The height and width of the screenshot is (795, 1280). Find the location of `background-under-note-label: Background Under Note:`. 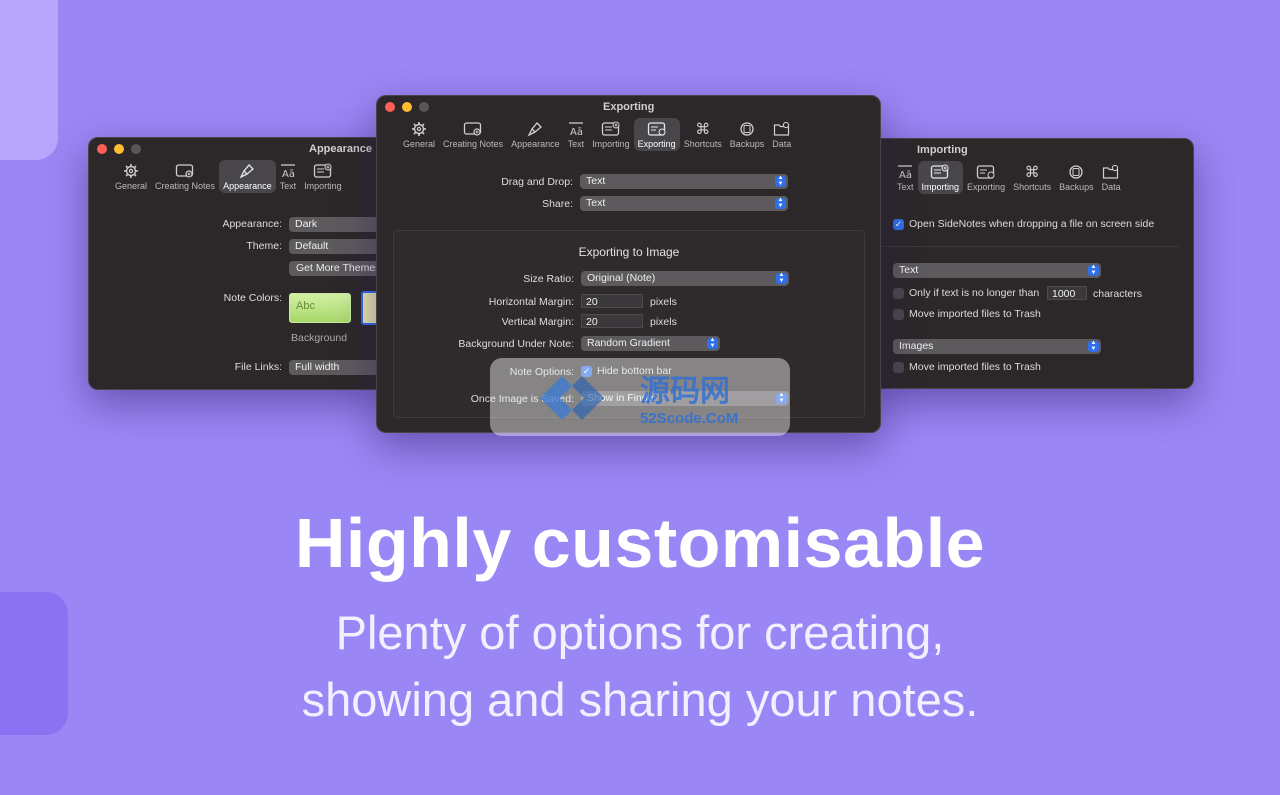

background-under-note-label: Background Under Note: is located at coordinates (516, 344).